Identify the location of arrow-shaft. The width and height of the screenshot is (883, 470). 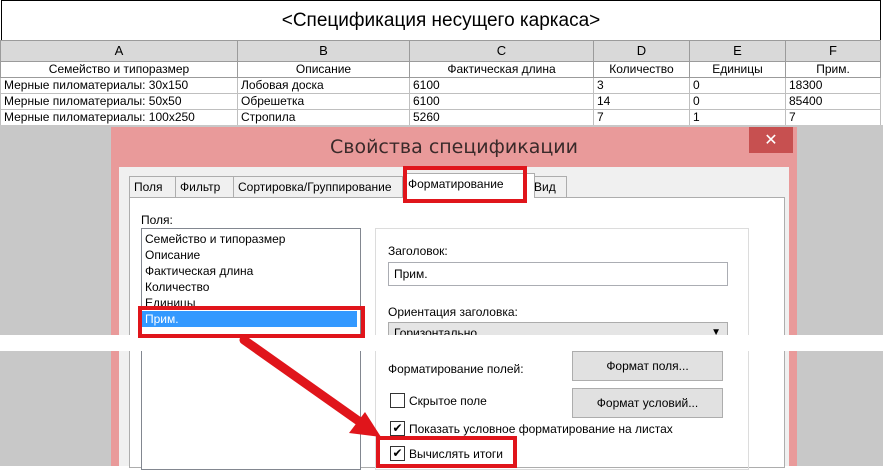
(302, 381).